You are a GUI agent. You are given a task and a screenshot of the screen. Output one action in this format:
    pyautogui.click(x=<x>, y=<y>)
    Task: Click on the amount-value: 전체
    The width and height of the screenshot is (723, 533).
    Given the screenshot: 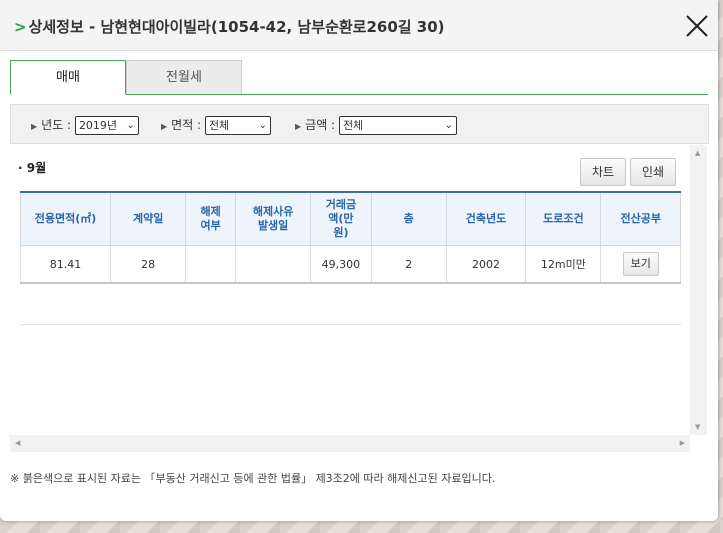 What is the action you would take?
    pyautogui.click(x=353, y=125)
    